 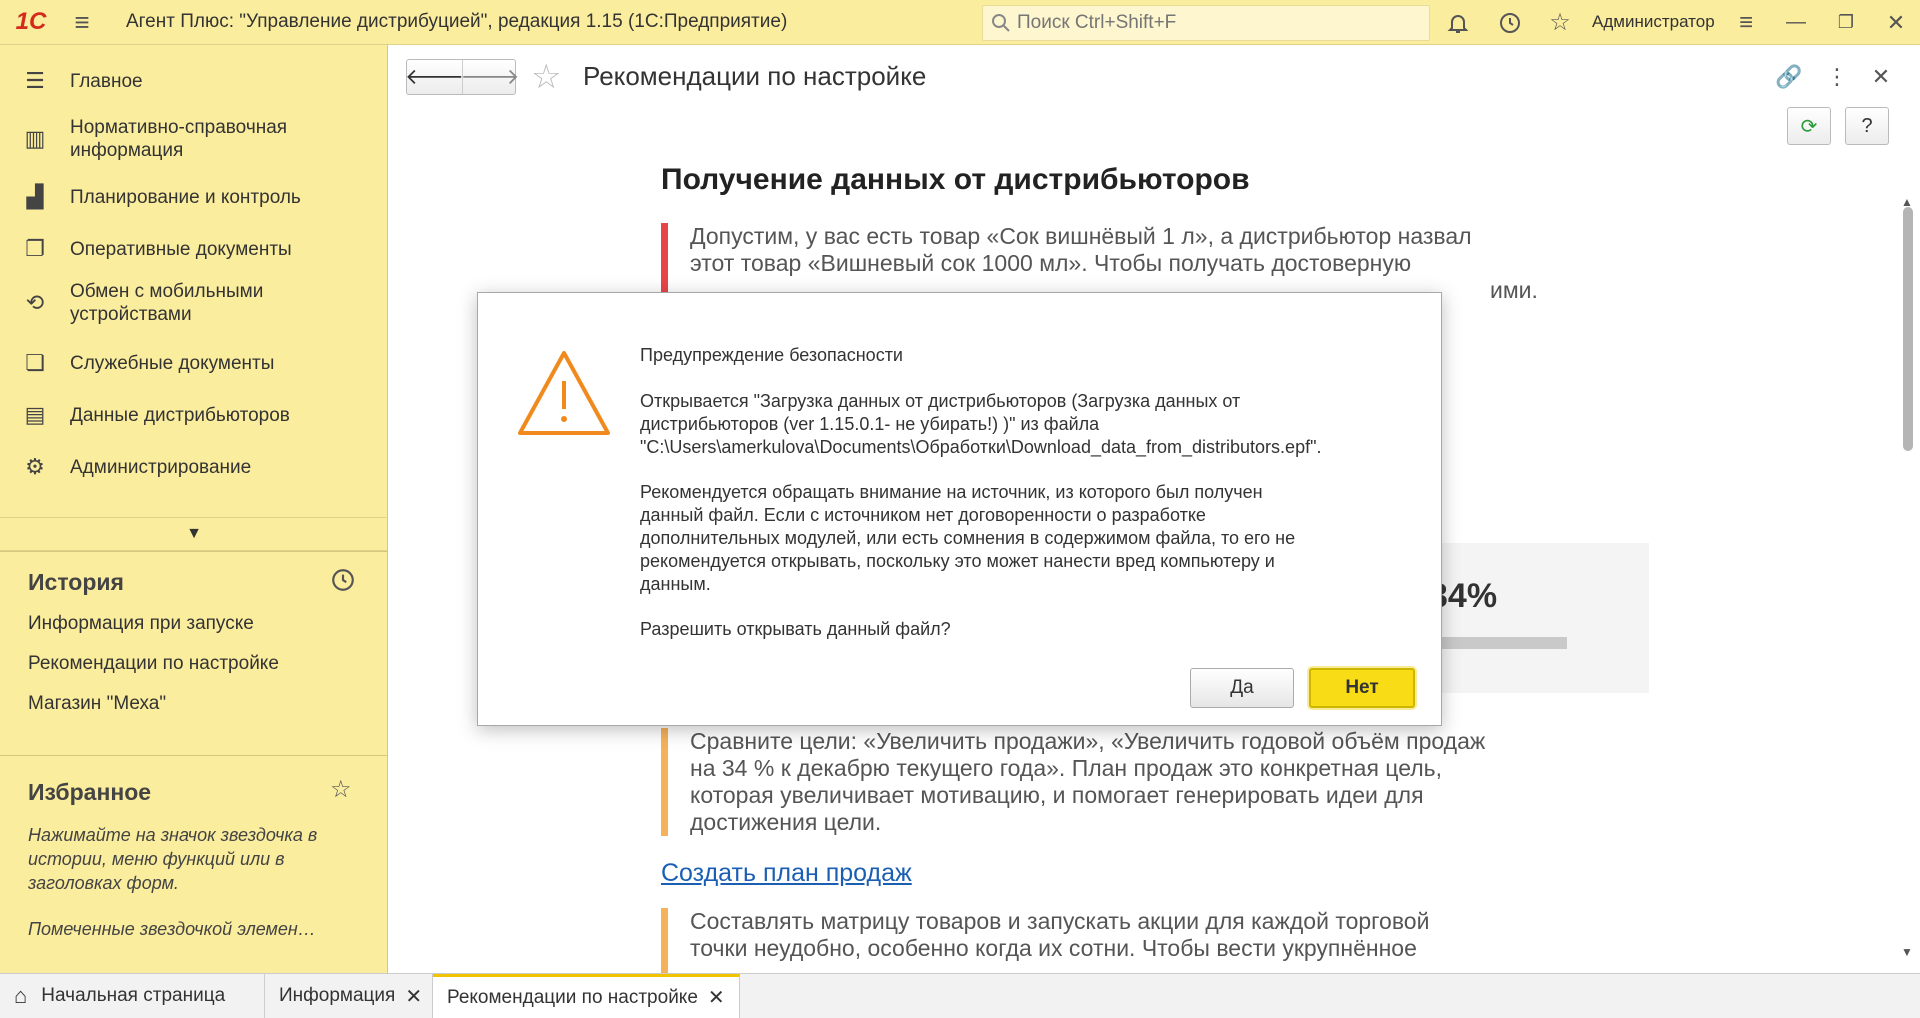 What do you see at coordinates (490, 77) in the screenshot?
I see `forward-arrow-icon: 🡒` at bounding box center [490, 77].